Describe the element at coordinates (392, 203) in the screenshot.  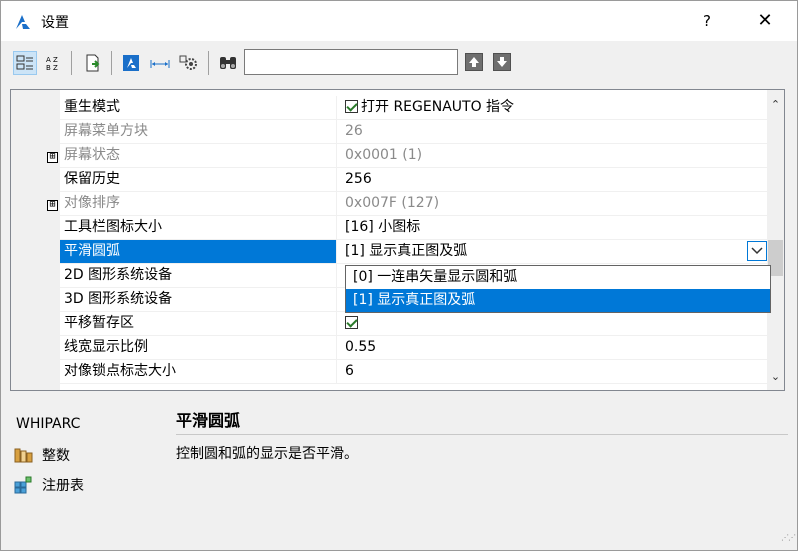
I see `property-value: 0x007F (127)` at that location.